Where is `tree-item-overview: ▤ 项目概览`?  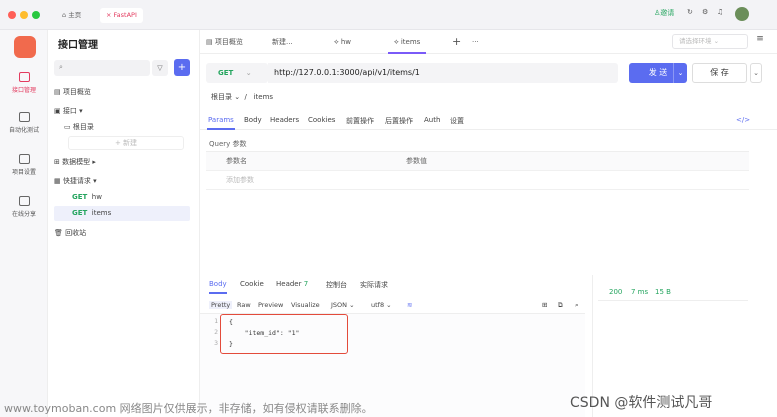
tree-item-overview: ▤ 项目概览 is located at coordinates (72, 92).